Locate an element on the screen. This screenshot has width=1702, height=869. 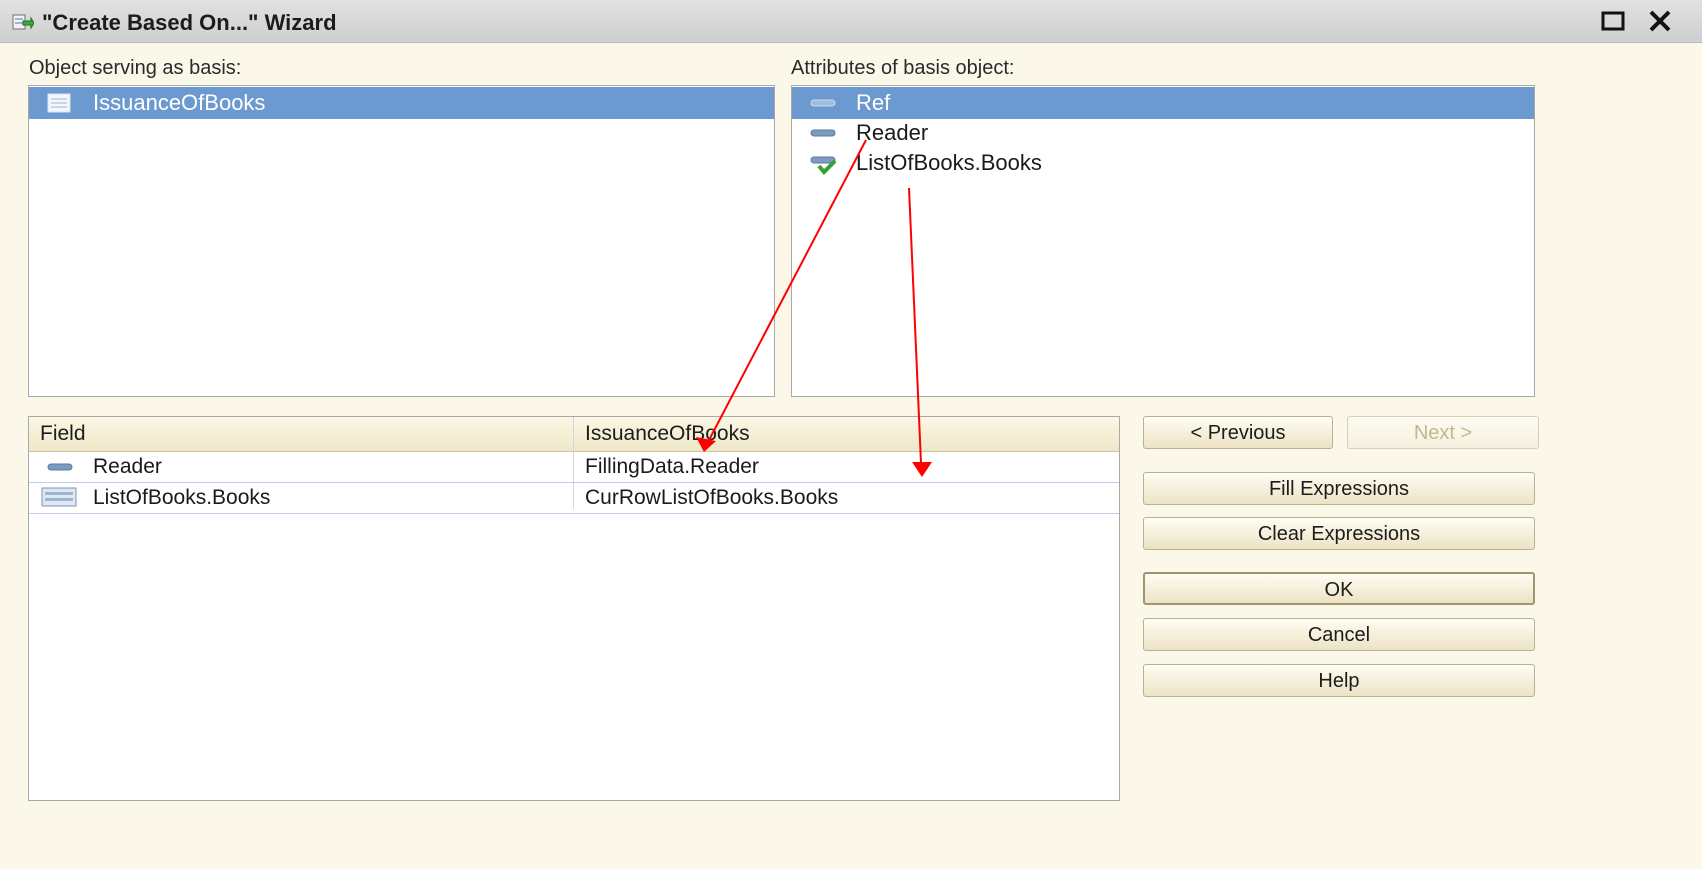
basis-object-label: Object serving as basis: is located at coordinates (135, 68).